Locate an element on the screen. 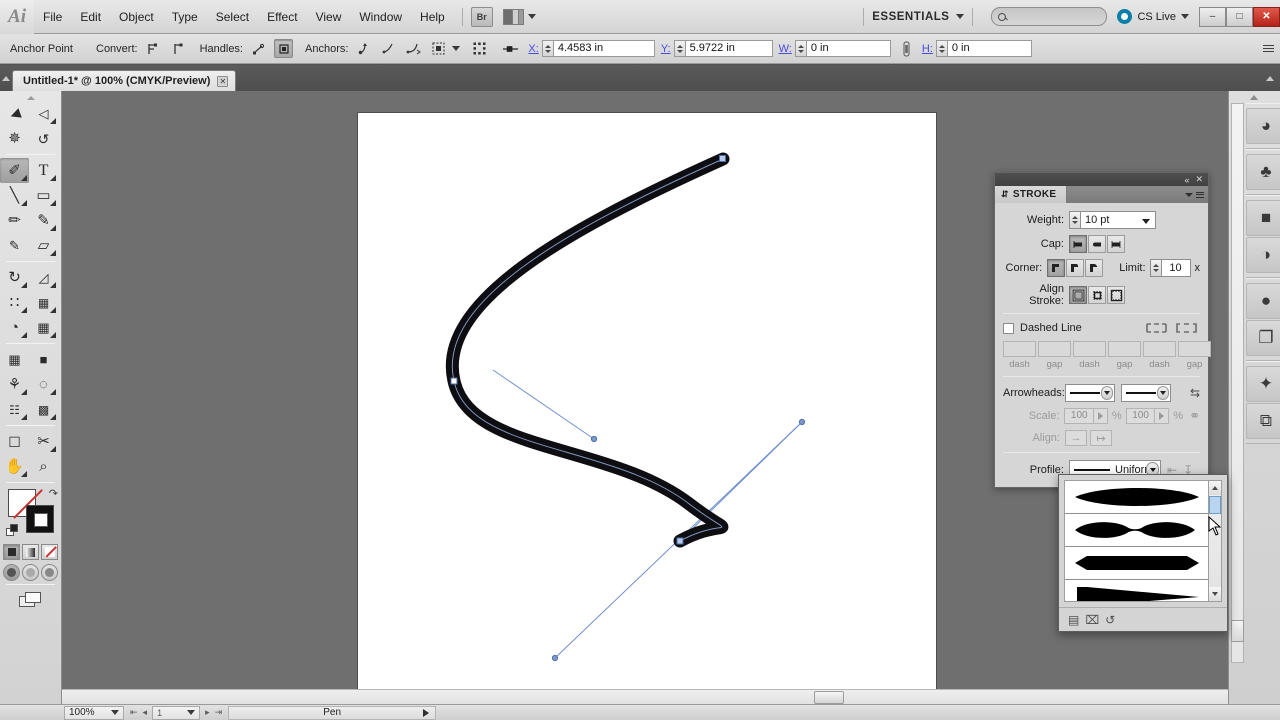  dock-grip-icon is located at coordinates (1263, 97).